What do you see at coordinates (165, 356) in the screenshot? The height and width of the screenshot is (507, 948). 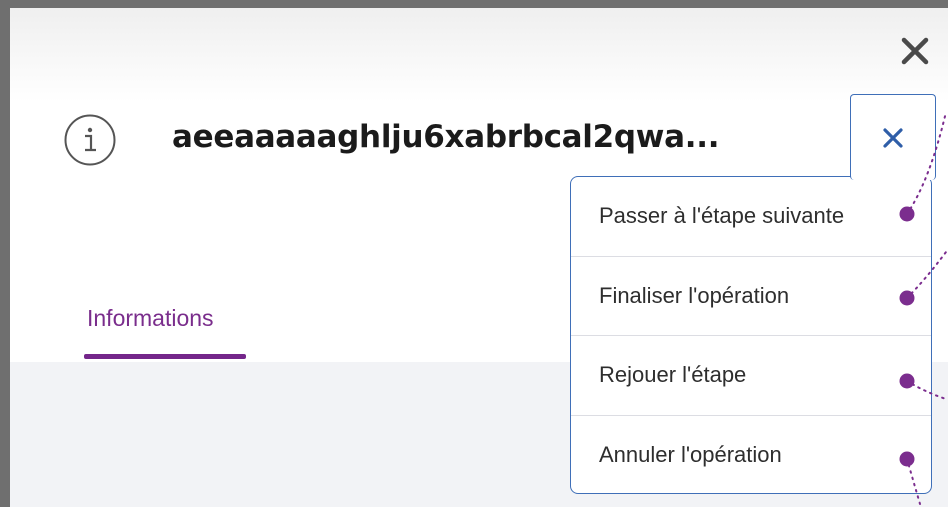 I see `active-tab-indicator` at bounding box center [165, 356].